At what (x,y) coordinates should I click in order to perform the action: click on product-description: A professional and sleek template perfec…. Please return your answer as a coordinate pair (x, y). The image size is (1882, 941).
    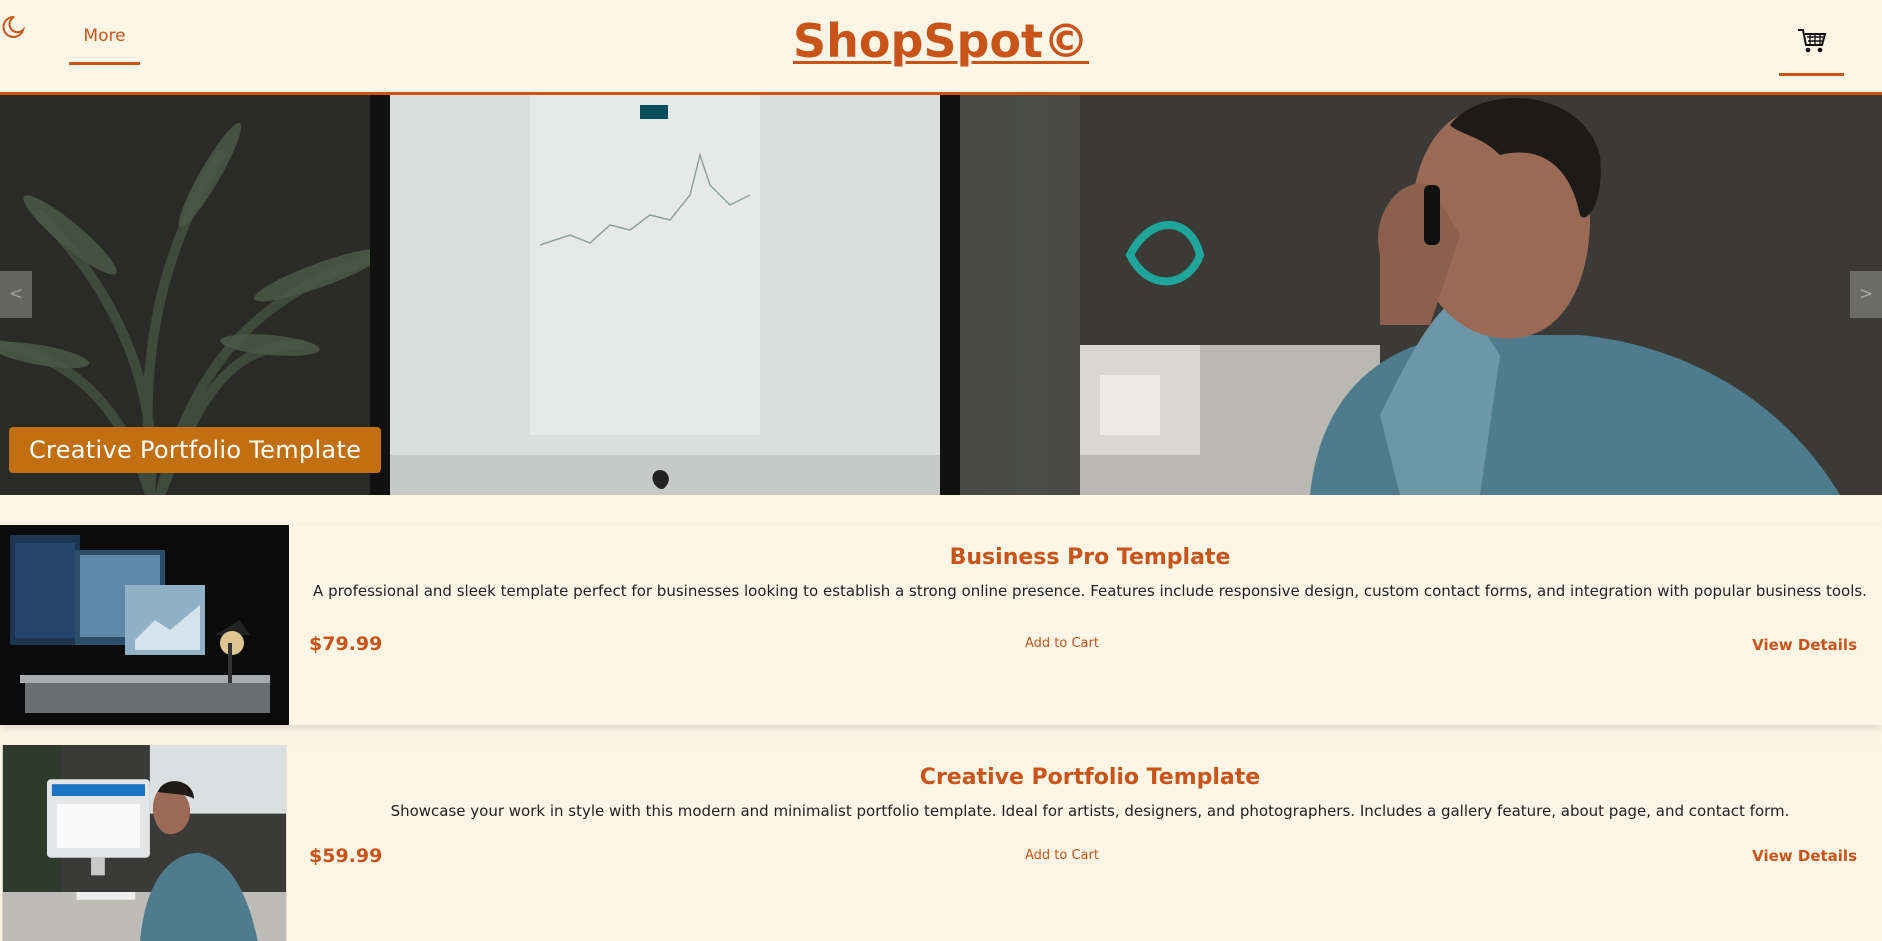
    Looking at the image, I should click on (1090, 591).